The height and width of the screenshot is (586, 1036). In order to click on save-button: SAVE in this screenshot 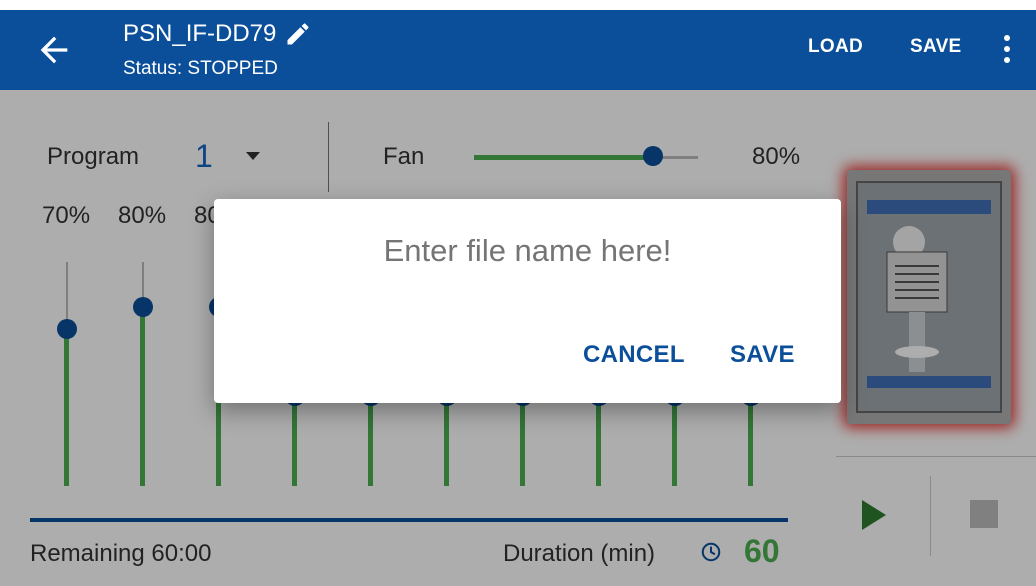, I will do `click(936, 47)`.